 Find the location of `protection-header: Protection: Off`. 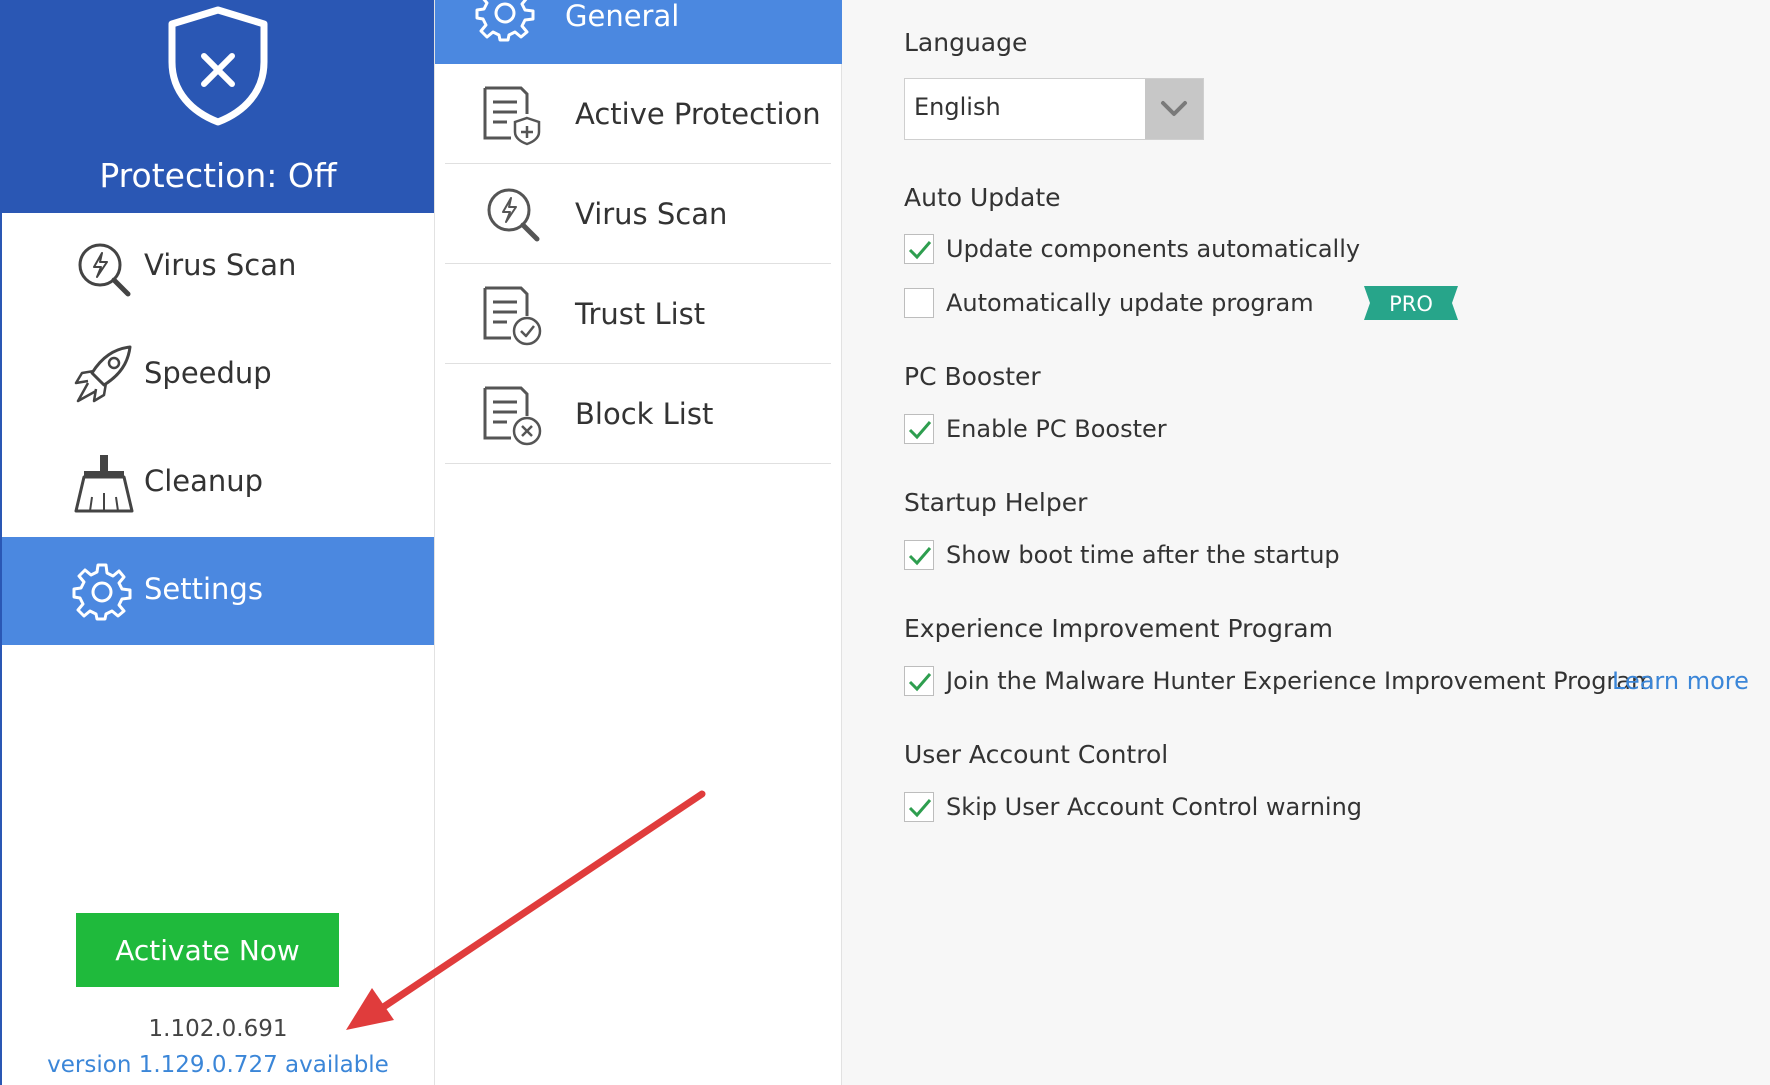

protection-header: Protection: Off is located at coordinates (218, 106).